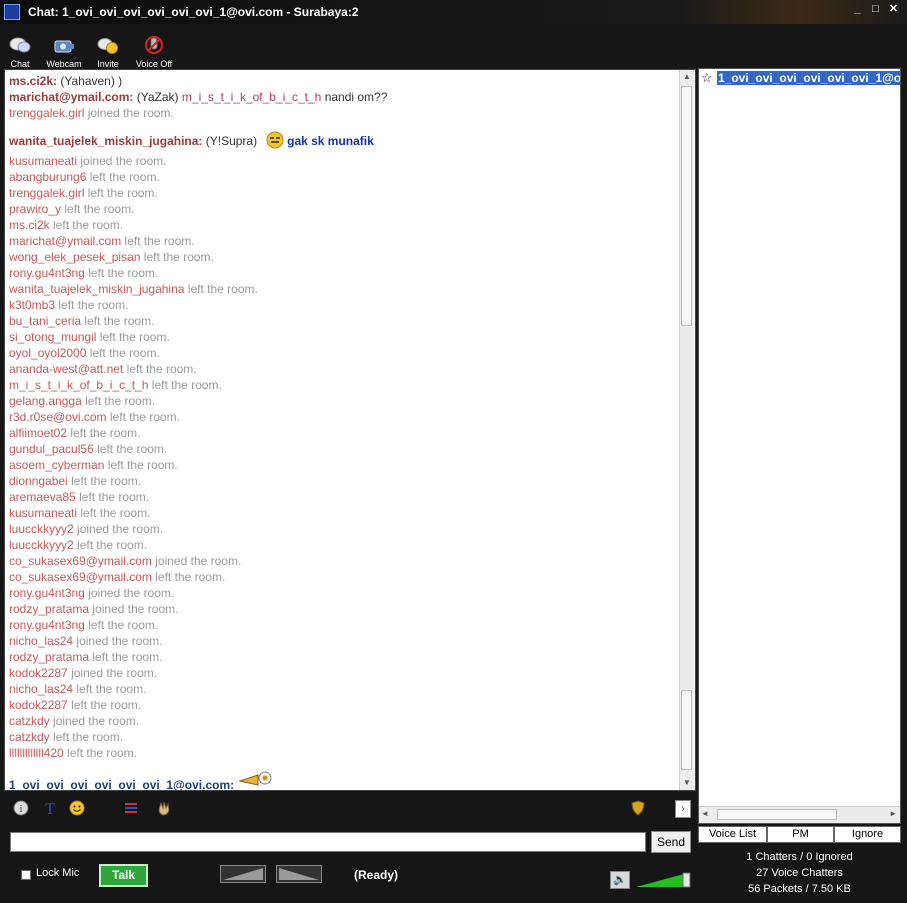 This screenshot has height=903, width=907. I want to click on event-username: wong_elek_pesek_pisan, so click(74, 257).